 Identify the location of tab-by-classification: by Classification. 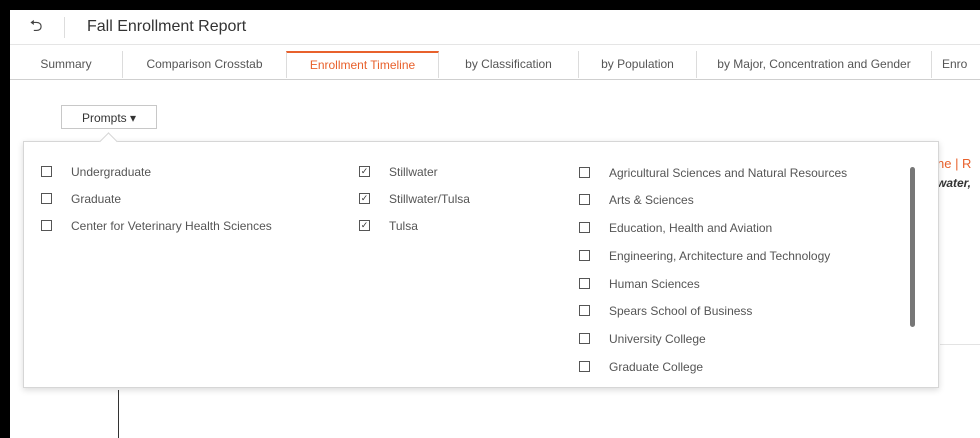
(509, 64).